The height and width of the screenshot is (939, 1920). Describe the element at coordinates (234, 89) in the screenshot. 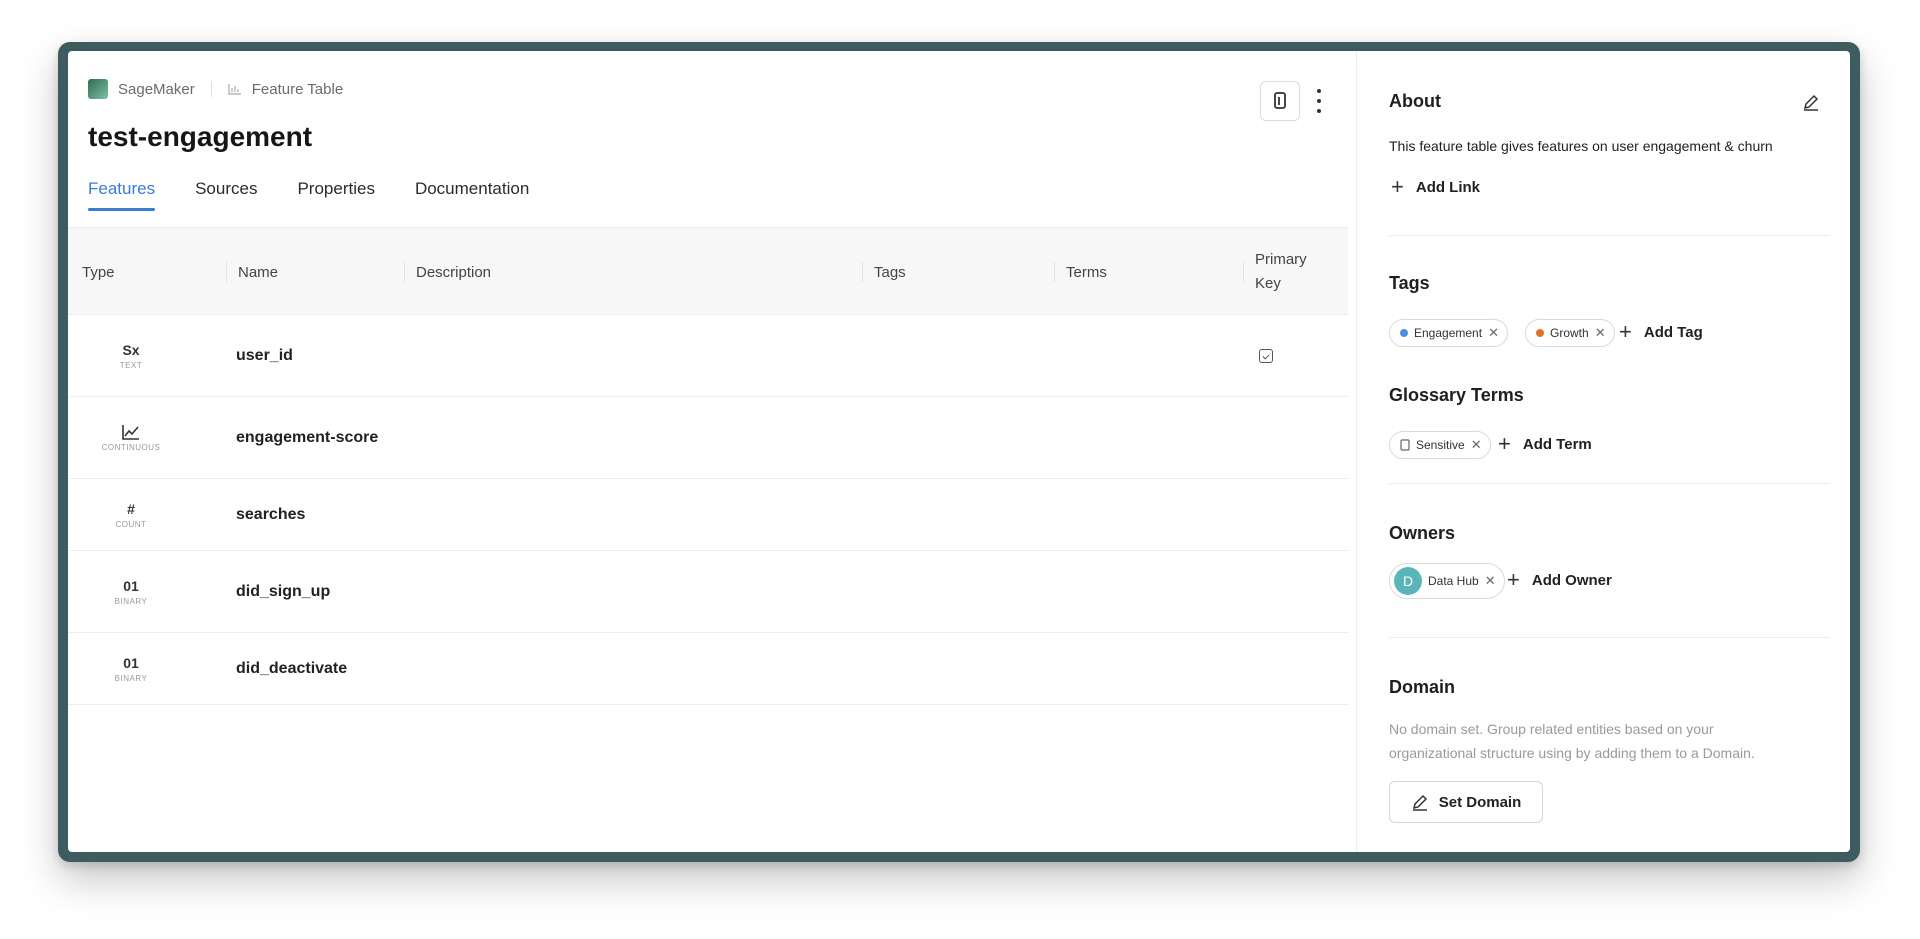

I see `feature-table-icon` at that location.